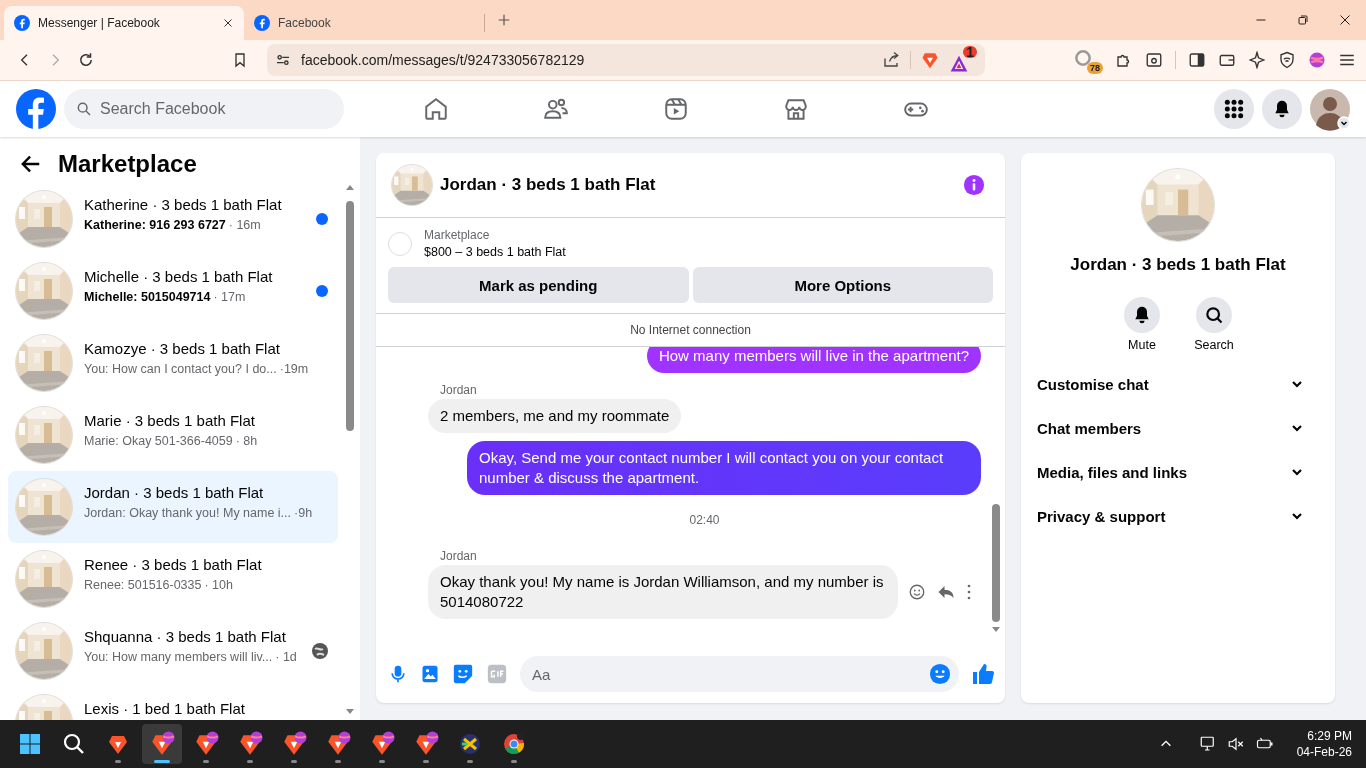 This screenshot has width=1366, height=768. Describe the element at coordinates (463, 674) in the screenshot. I see `sticker-icon` at that location.